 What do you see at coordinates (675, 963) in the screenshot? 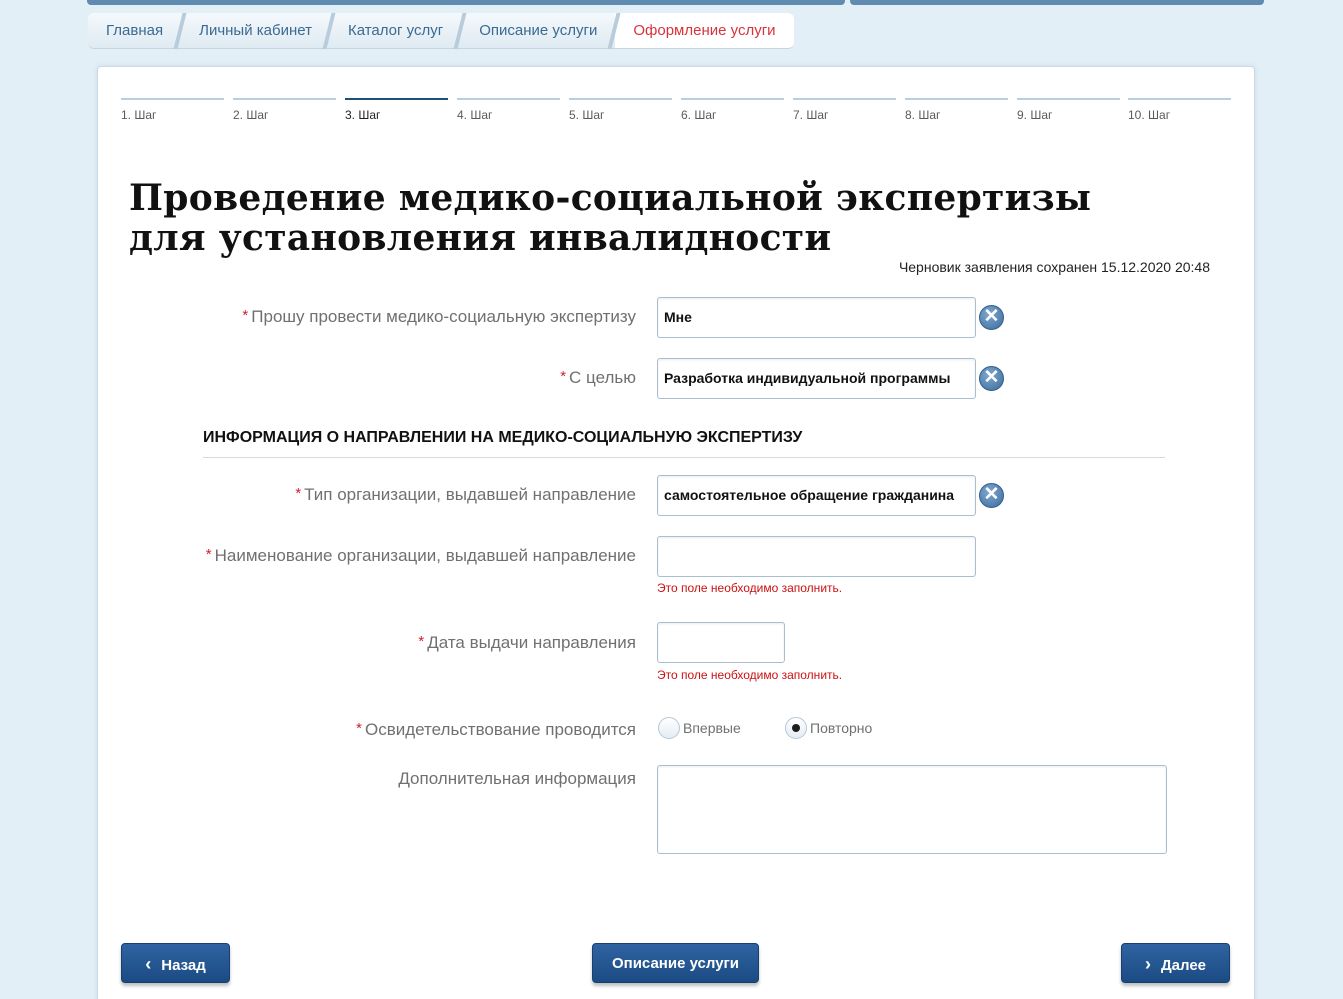
I see `service-description-button: Описание услуги` at bounding box center [675, 963].